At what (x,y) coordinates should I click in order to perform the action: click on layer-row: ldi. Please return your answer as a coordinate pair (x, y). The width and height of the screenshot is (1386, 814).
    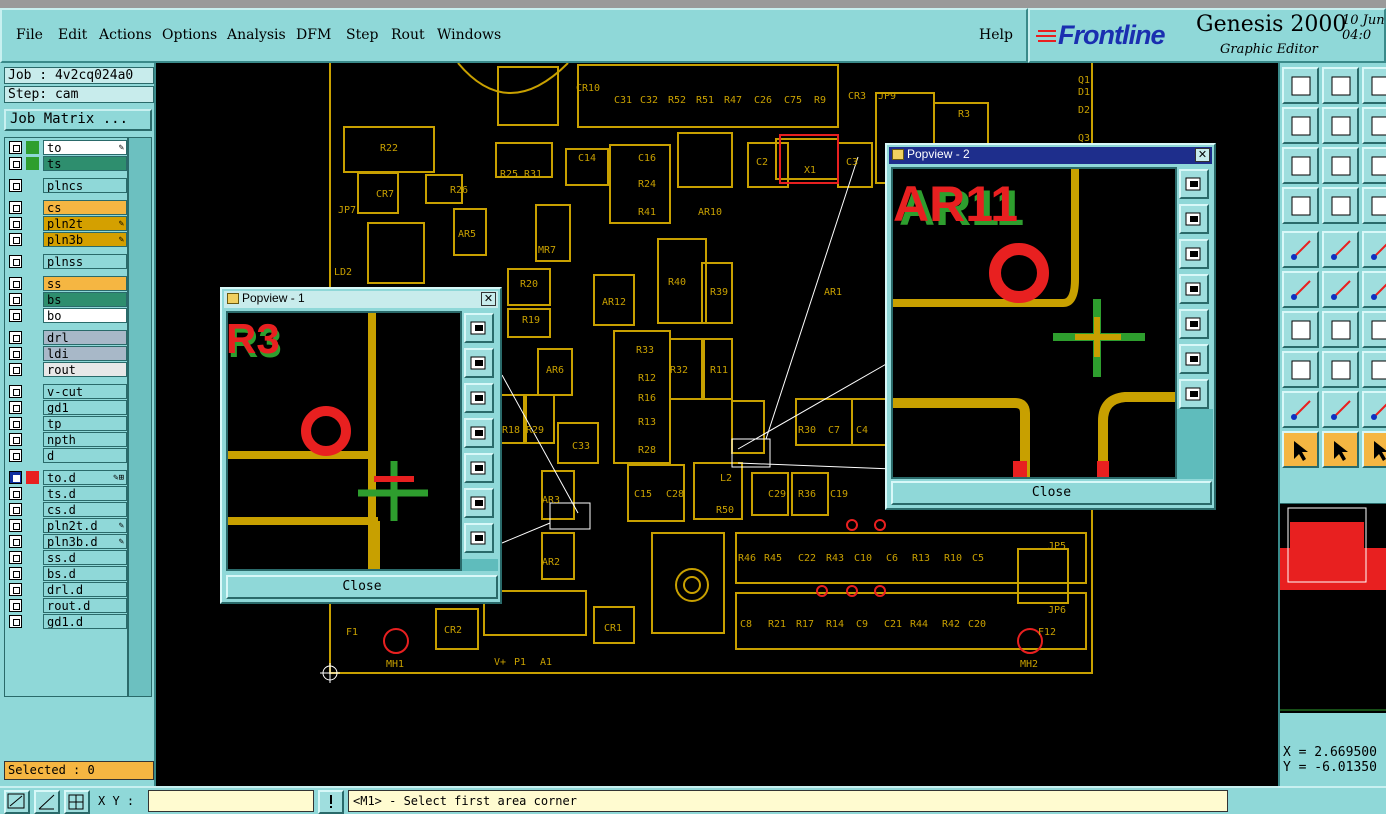
    Looking at the image, I should click on (67, 353).